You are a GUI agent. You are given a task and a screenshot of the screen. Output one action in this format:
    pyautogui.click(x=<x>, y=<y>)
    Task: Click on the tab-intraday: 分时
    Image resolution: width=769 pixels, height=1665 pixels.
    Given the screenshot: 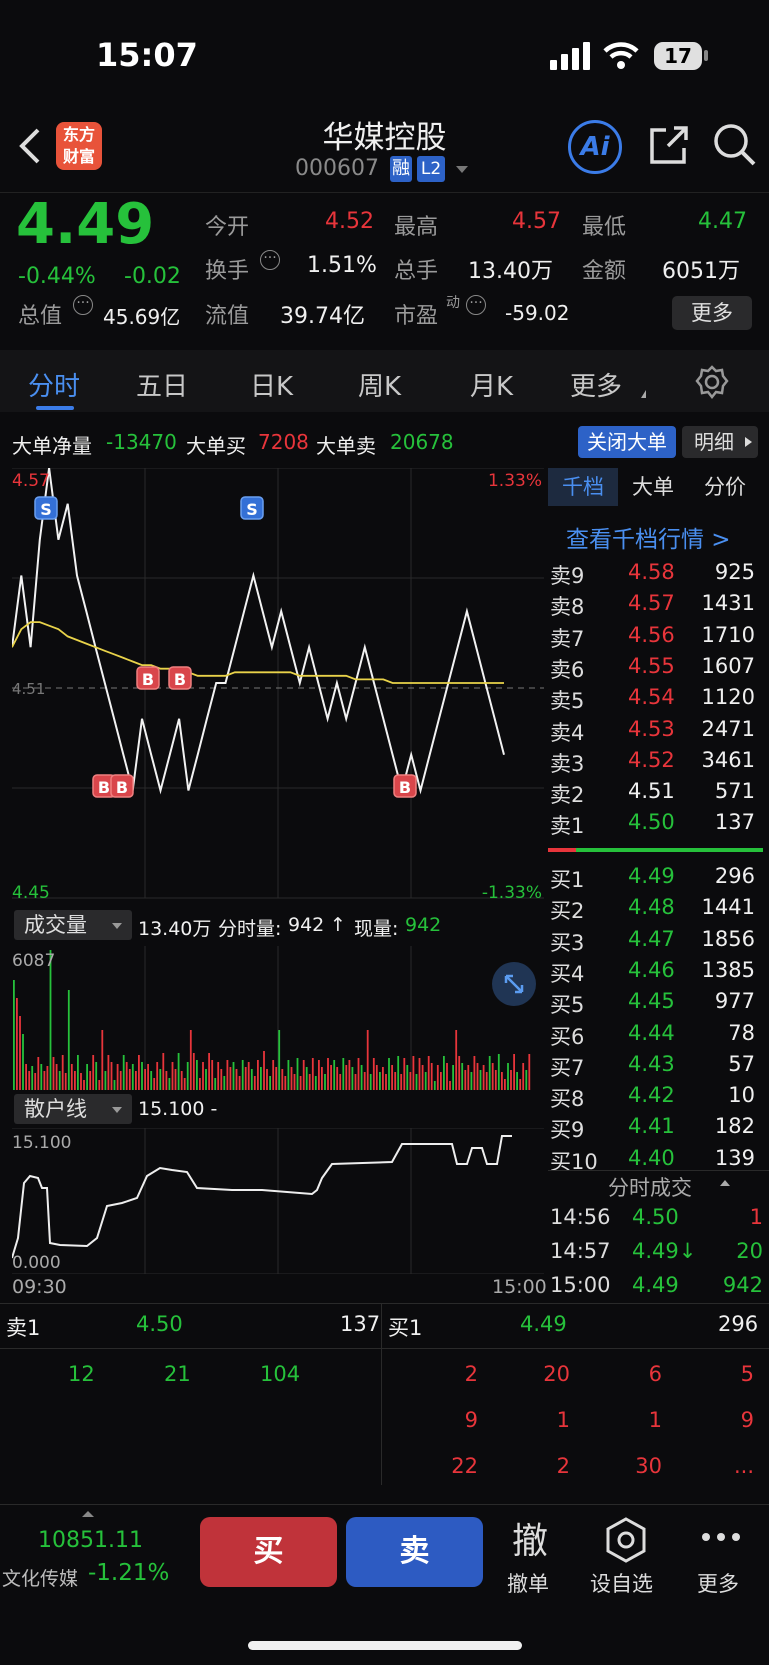 What is the action you would take?
    pyautogui.click(x=54, y=384)
    